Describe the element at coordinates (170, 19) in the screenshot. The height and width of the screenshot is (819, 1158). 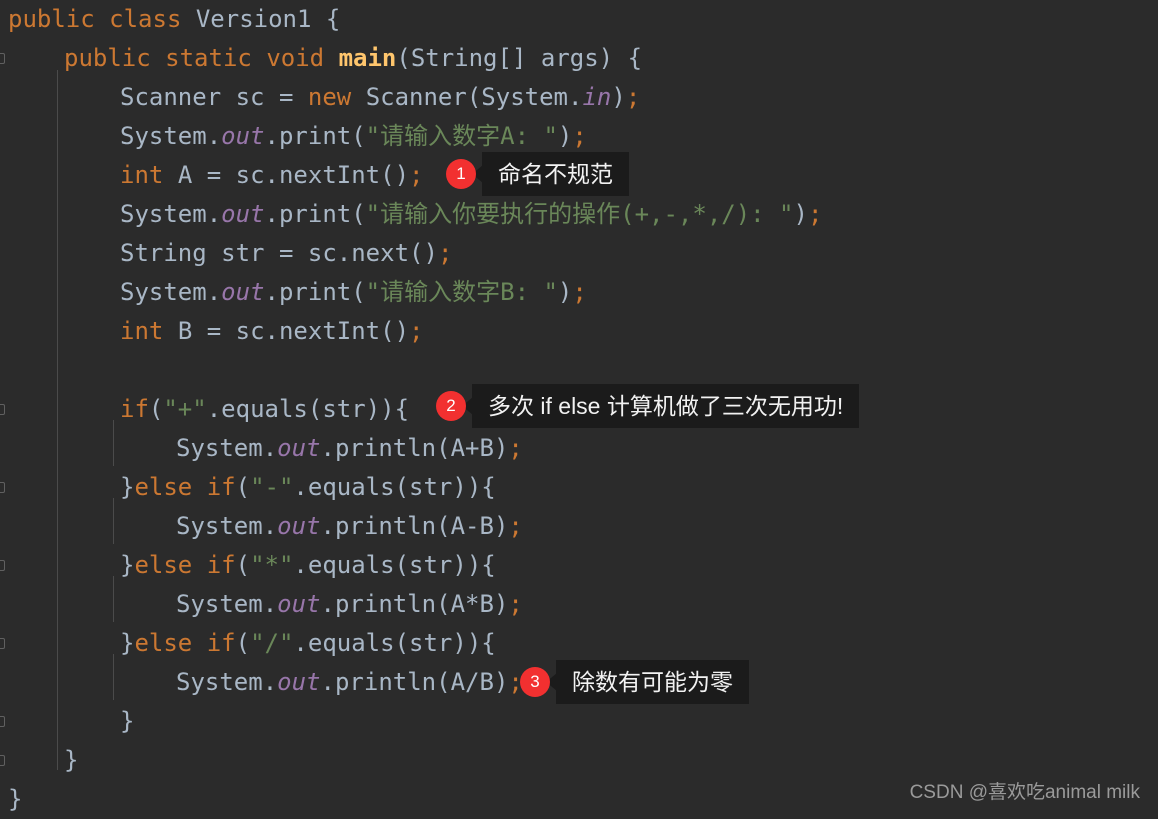
I see `code-line: public class Version1 {` at that location.